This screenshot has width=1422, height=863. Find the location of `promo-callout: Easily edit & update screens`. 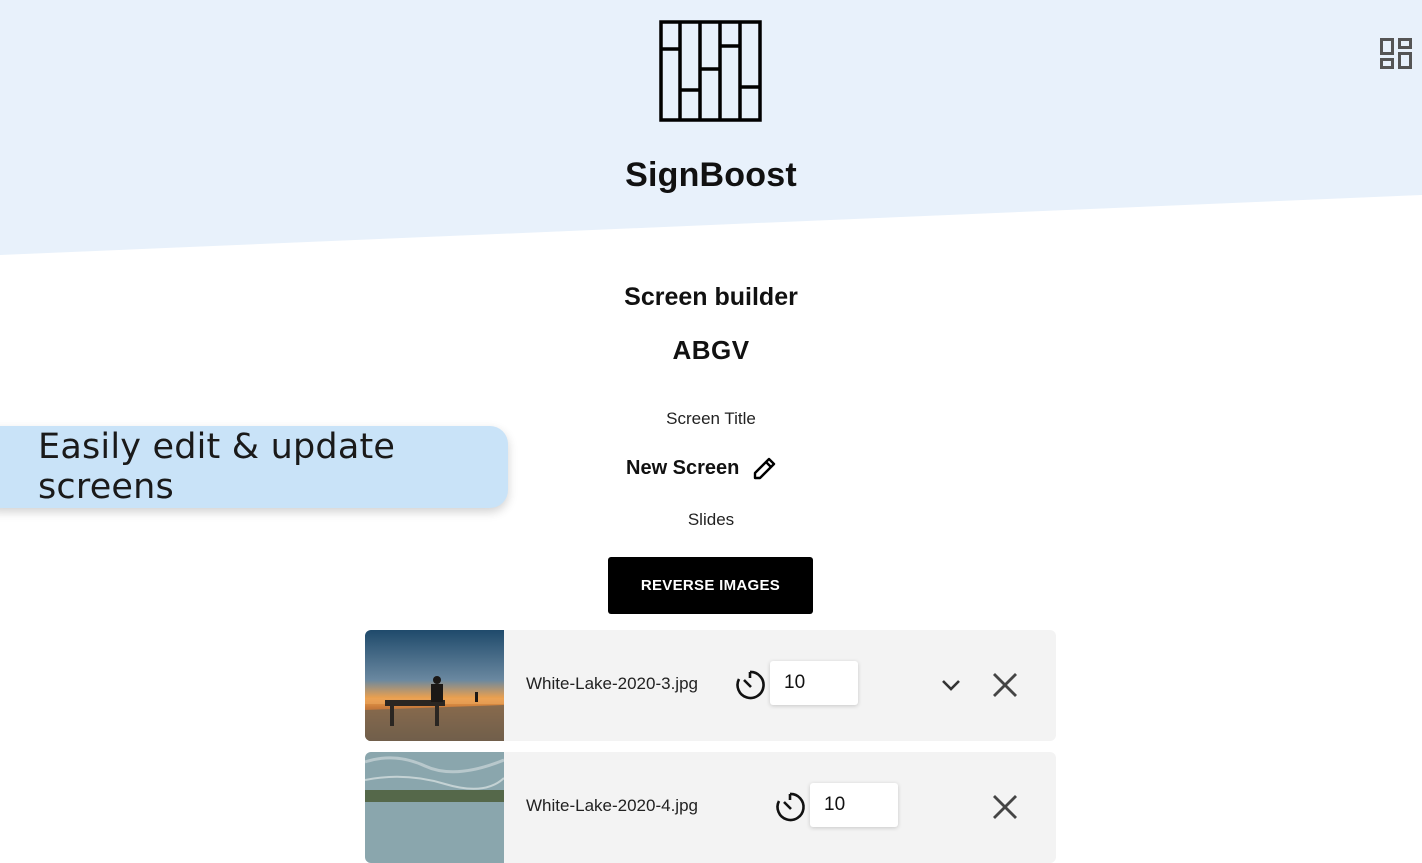

promo-callout: Easily edit & update screens is located at coordinates (254, 467).